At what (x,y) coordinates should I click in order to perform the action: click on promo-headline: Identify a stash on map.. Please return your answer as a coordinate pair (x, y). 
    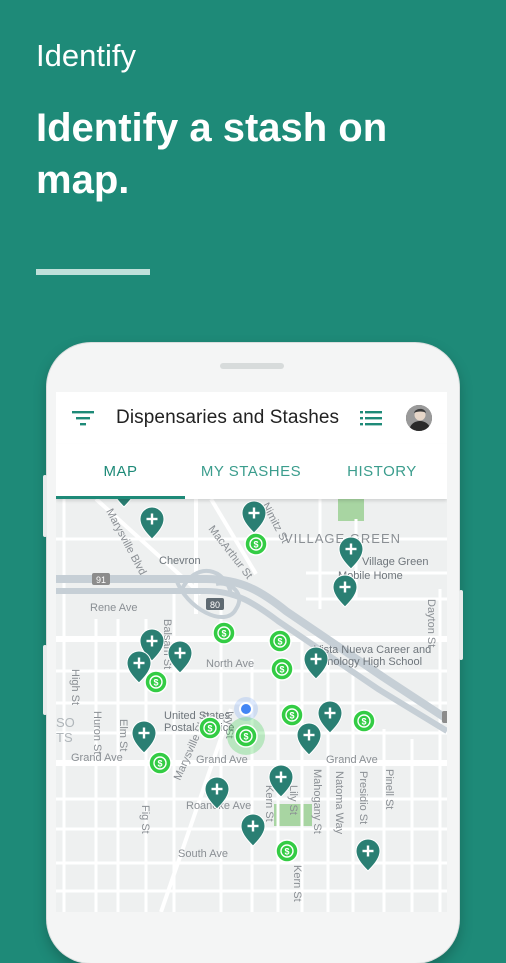
    Looking at the image, I should click on (212, 154).